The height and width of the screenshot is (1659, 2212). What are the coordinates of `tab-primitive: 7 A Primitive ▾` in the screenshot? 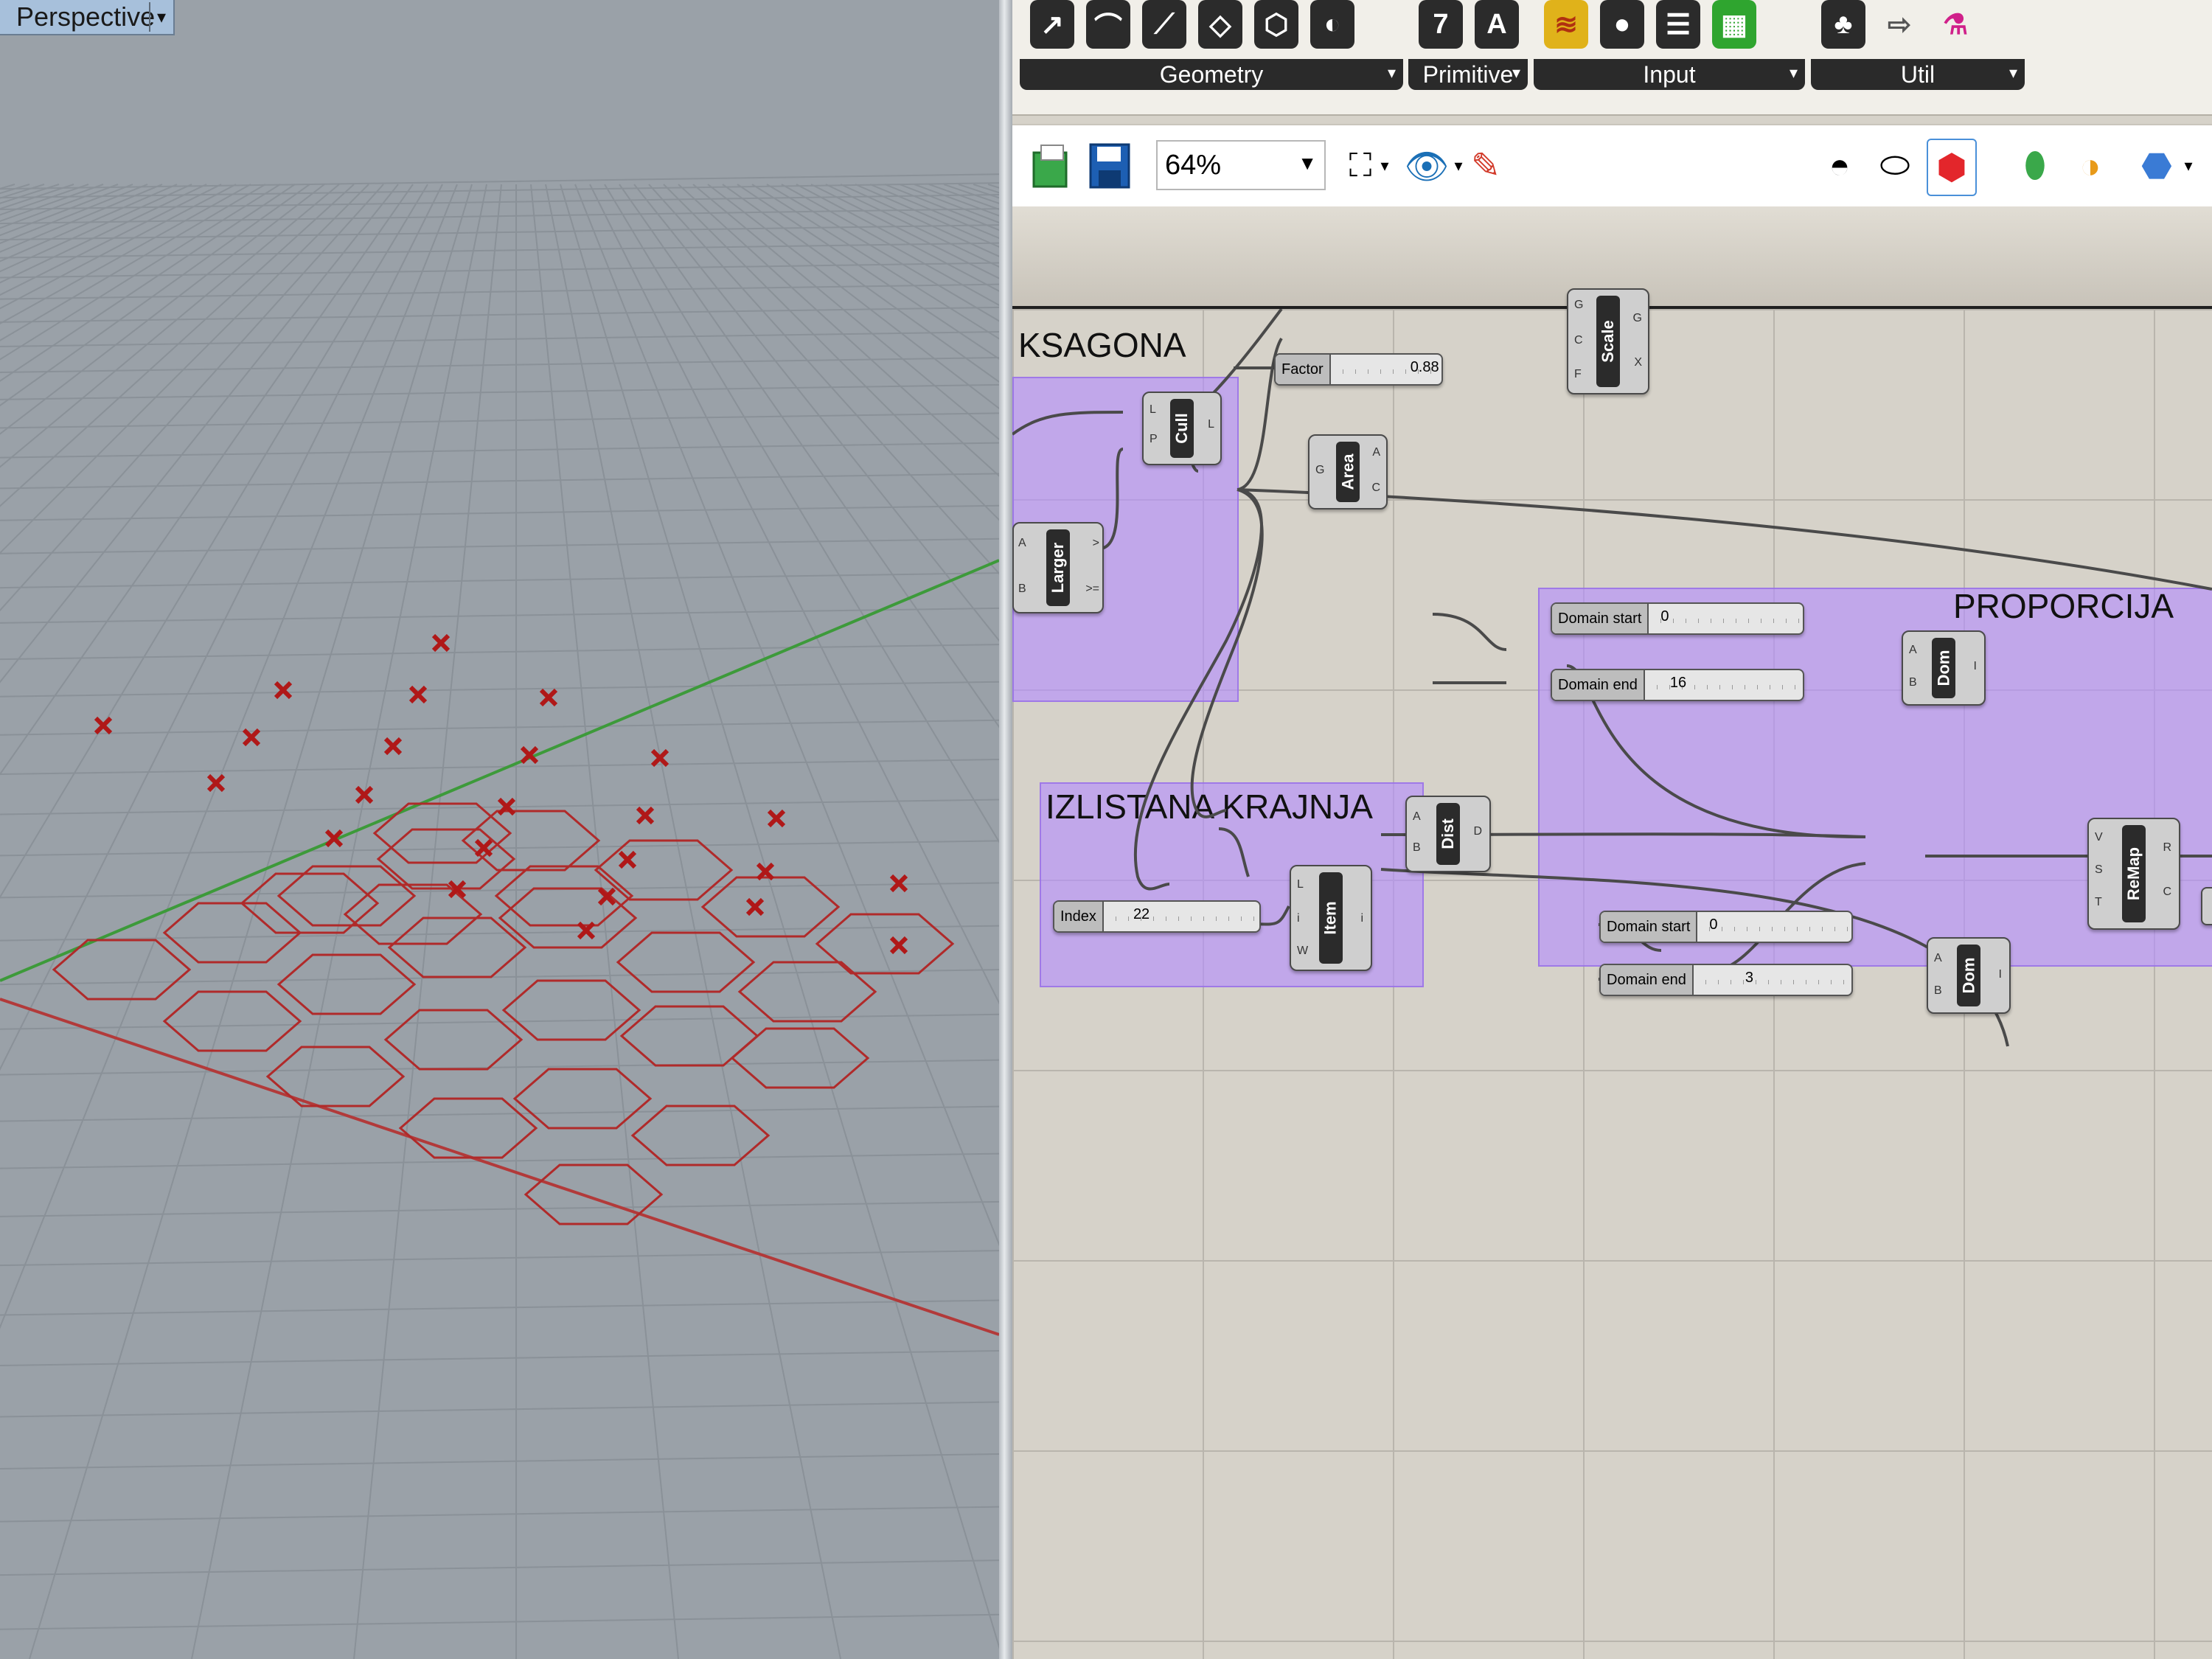 It's located at (1468, 46).